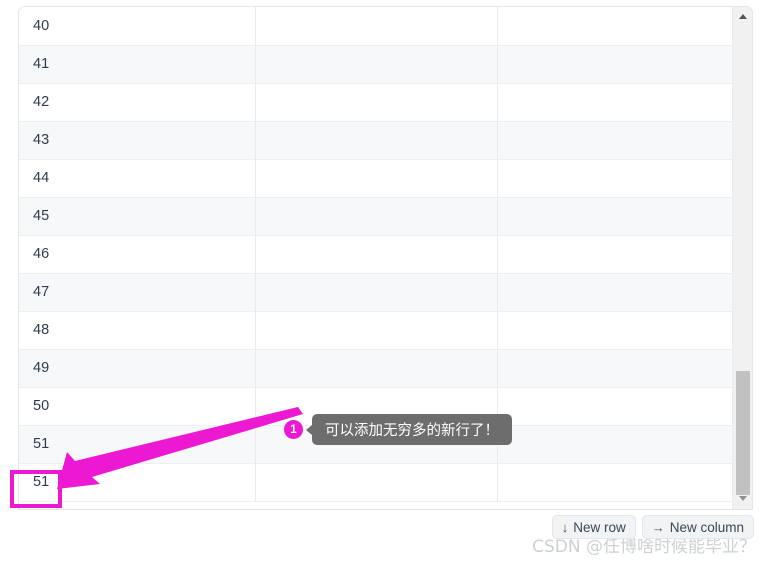 The image size is (766, 562). Describe the element at coordinates (742, 258) in the screenshot. I see `vertical-scrollbar` at that location.